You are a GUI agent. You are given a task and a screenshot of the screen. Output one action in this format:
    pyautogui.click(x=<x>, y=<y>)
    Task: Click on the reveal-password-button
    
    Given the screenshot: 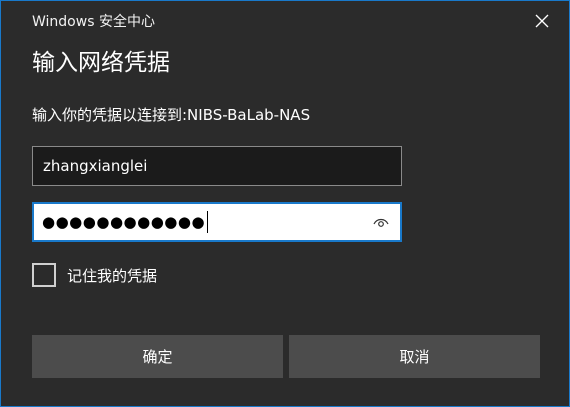 What is the action you would take?
    pyautogui.click(x=381, y=222)
    